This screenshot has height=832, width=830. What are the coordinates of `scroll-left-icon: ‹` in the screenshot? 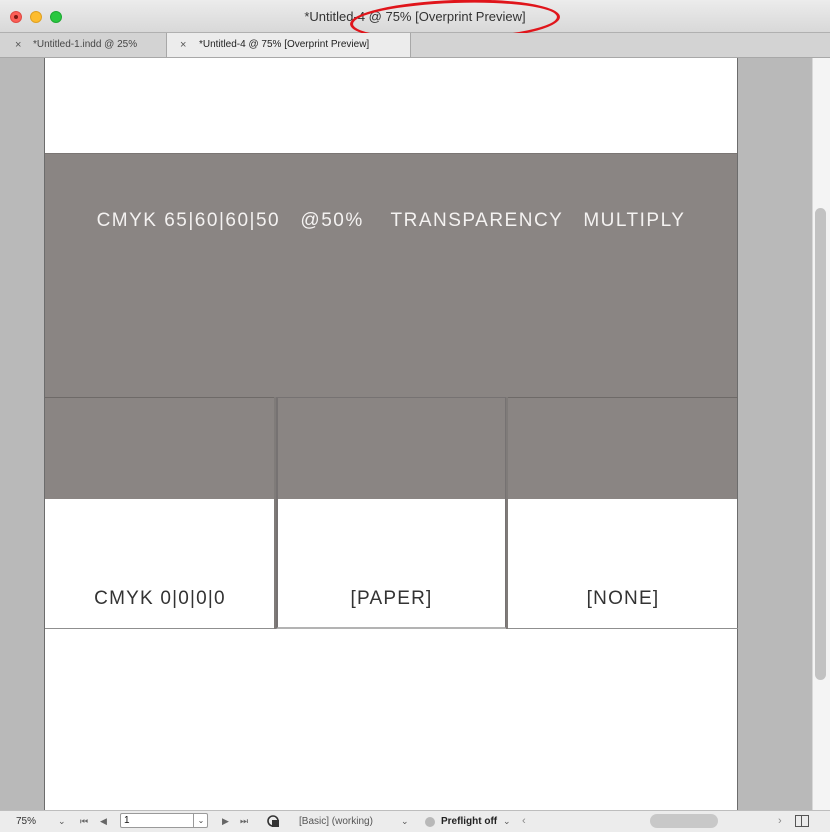 It's located at (524, 821).